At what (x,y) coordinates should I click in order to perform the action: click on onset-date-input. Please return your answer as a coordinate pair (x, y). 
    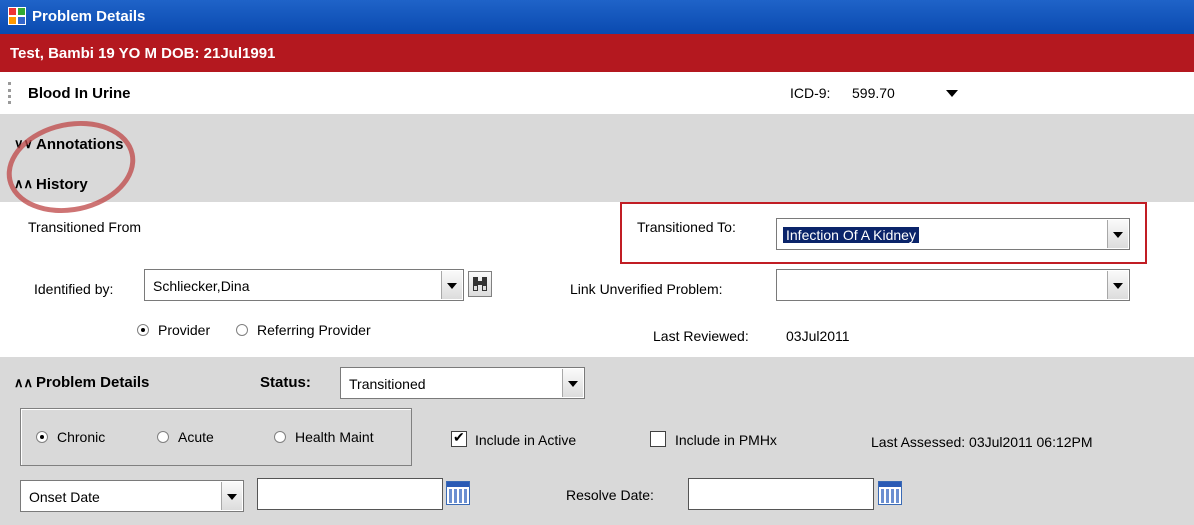
    Looking at the image, I should click on (350, 494).